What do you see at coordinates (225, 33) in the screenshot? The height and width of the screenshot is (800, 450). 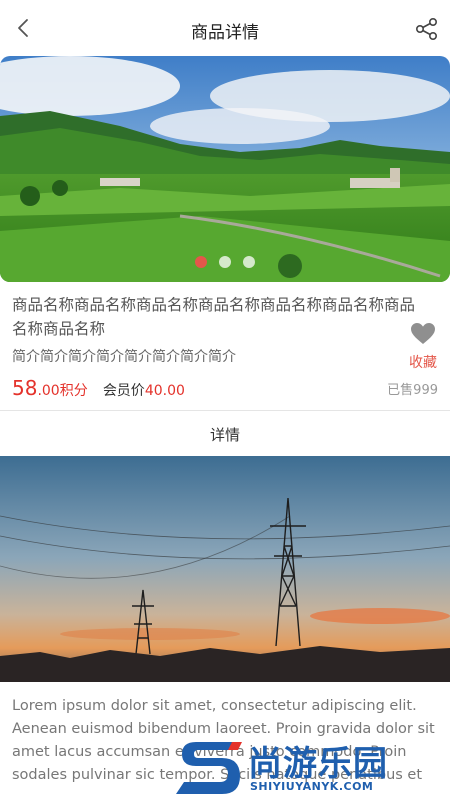 I see `page-title: 商品详情` at bounding box center [225, 33].